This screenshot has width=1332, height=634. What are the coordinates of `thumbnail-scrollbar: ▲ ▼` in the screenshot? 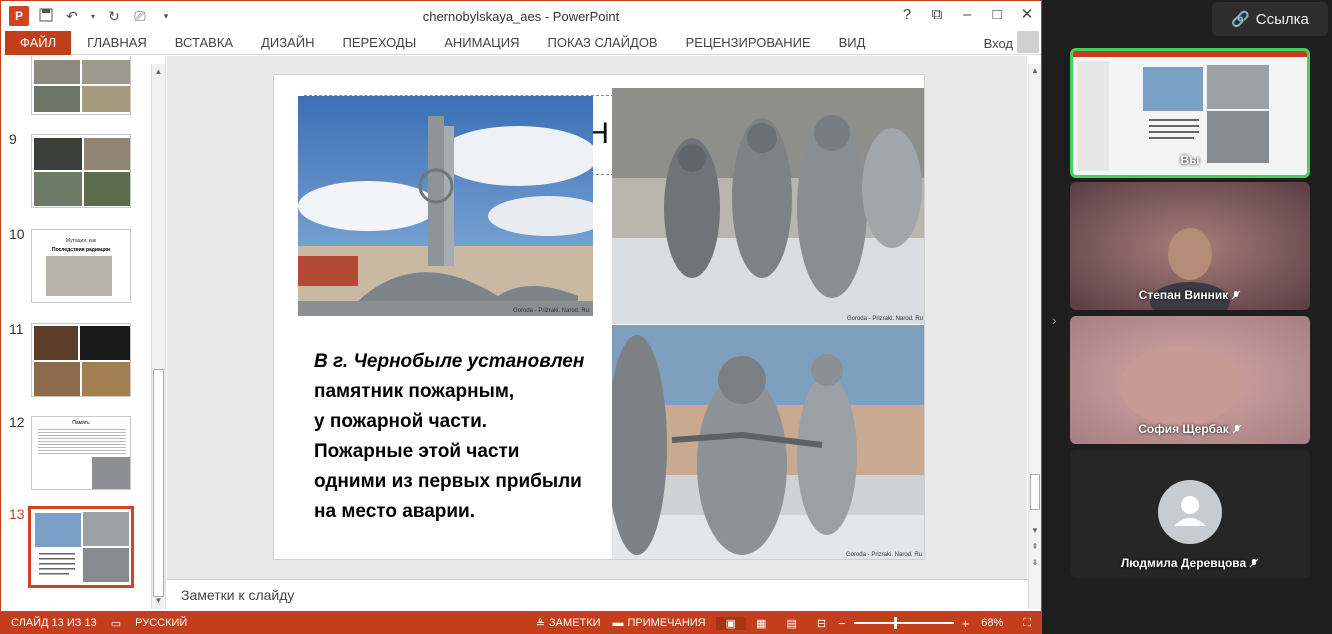 It's located at (158, 336).